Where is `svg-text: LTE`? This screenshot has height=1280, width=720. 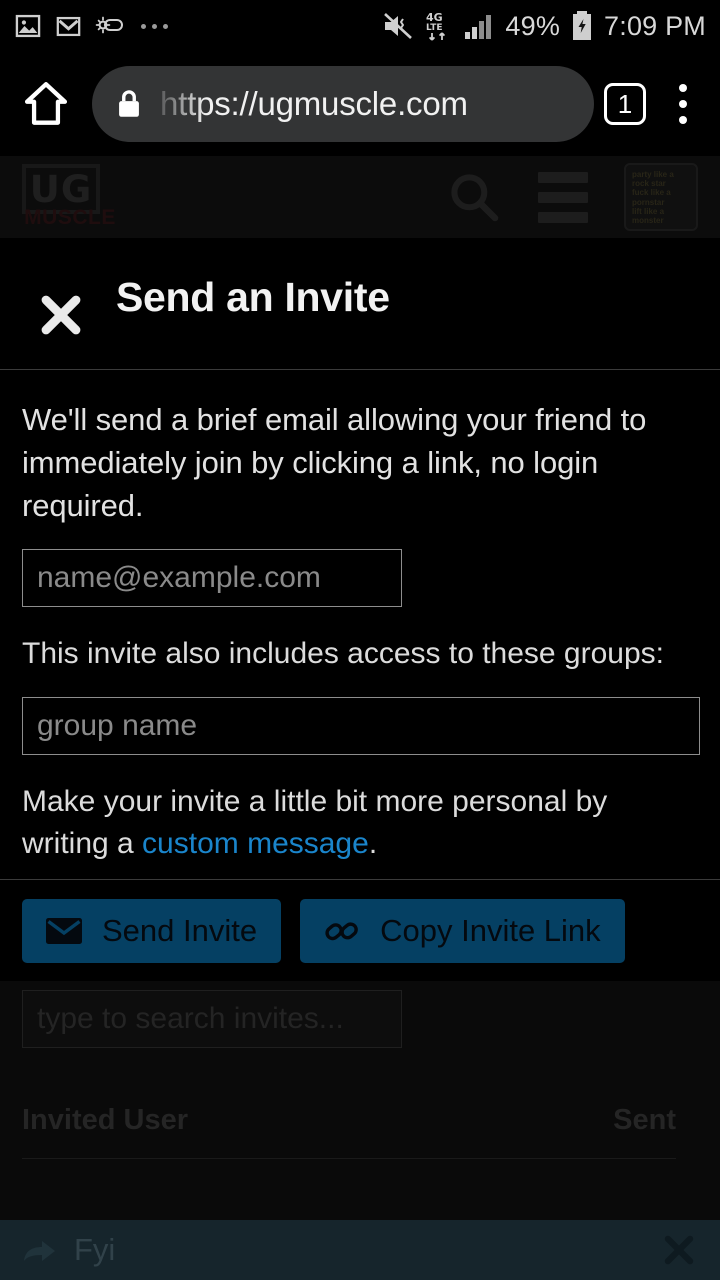
svg-text: LTE is located at coordinates (434, 28).